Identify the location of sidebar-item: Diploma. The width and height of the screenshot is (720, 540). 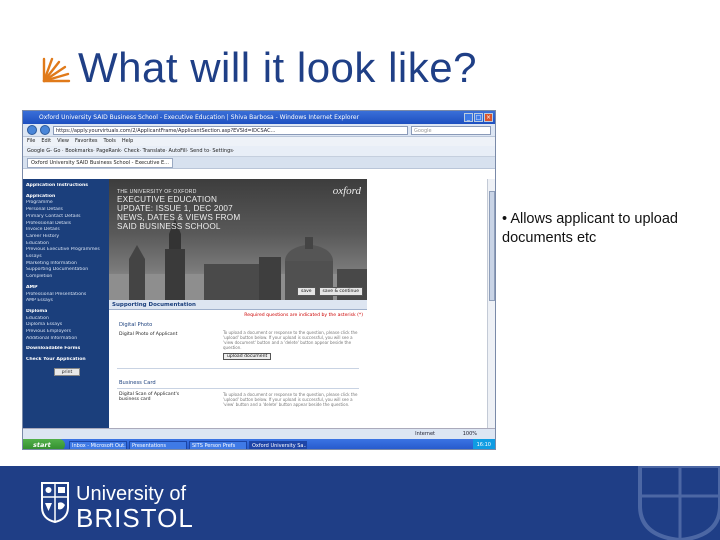
(66, 312).